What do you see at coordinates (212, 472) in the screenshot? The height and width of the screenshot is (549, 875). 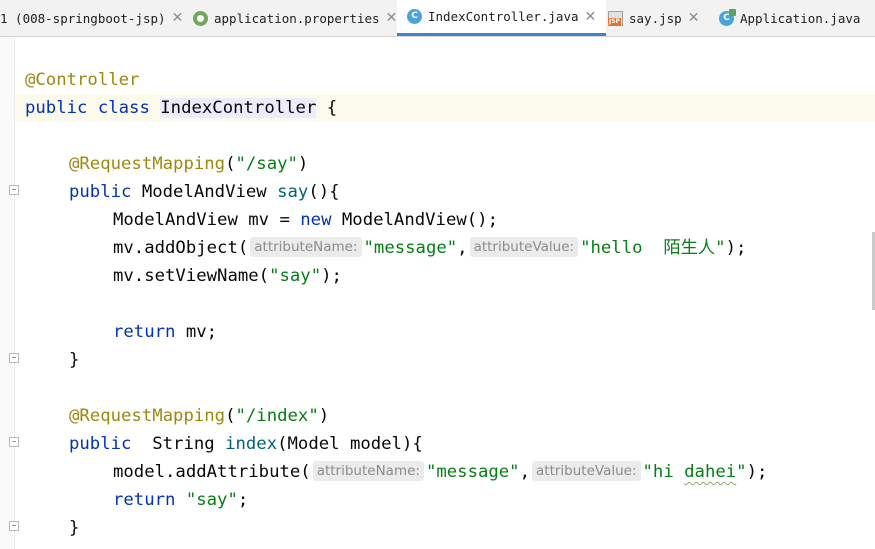 I see `code-text: model.addAttribute(` at bounding box center [212, 472].